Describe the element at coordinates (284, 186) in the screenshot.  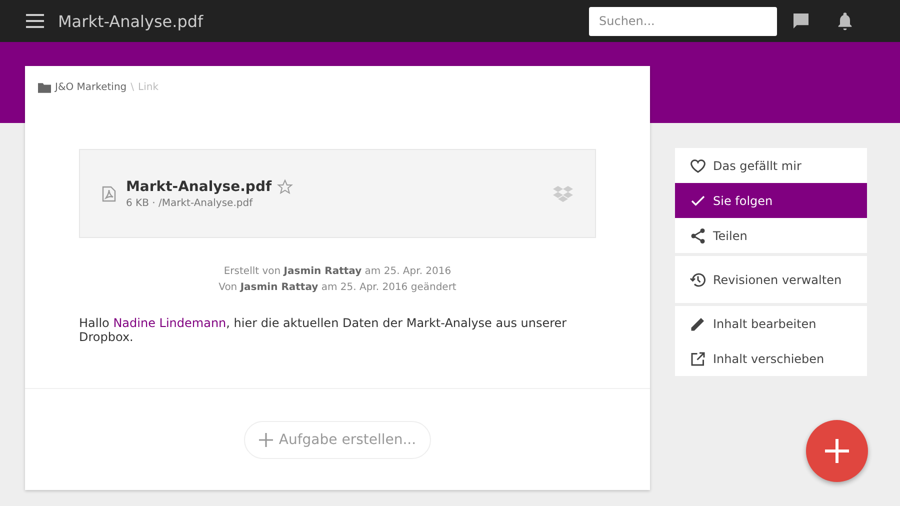
I see `star-icon` at that location.